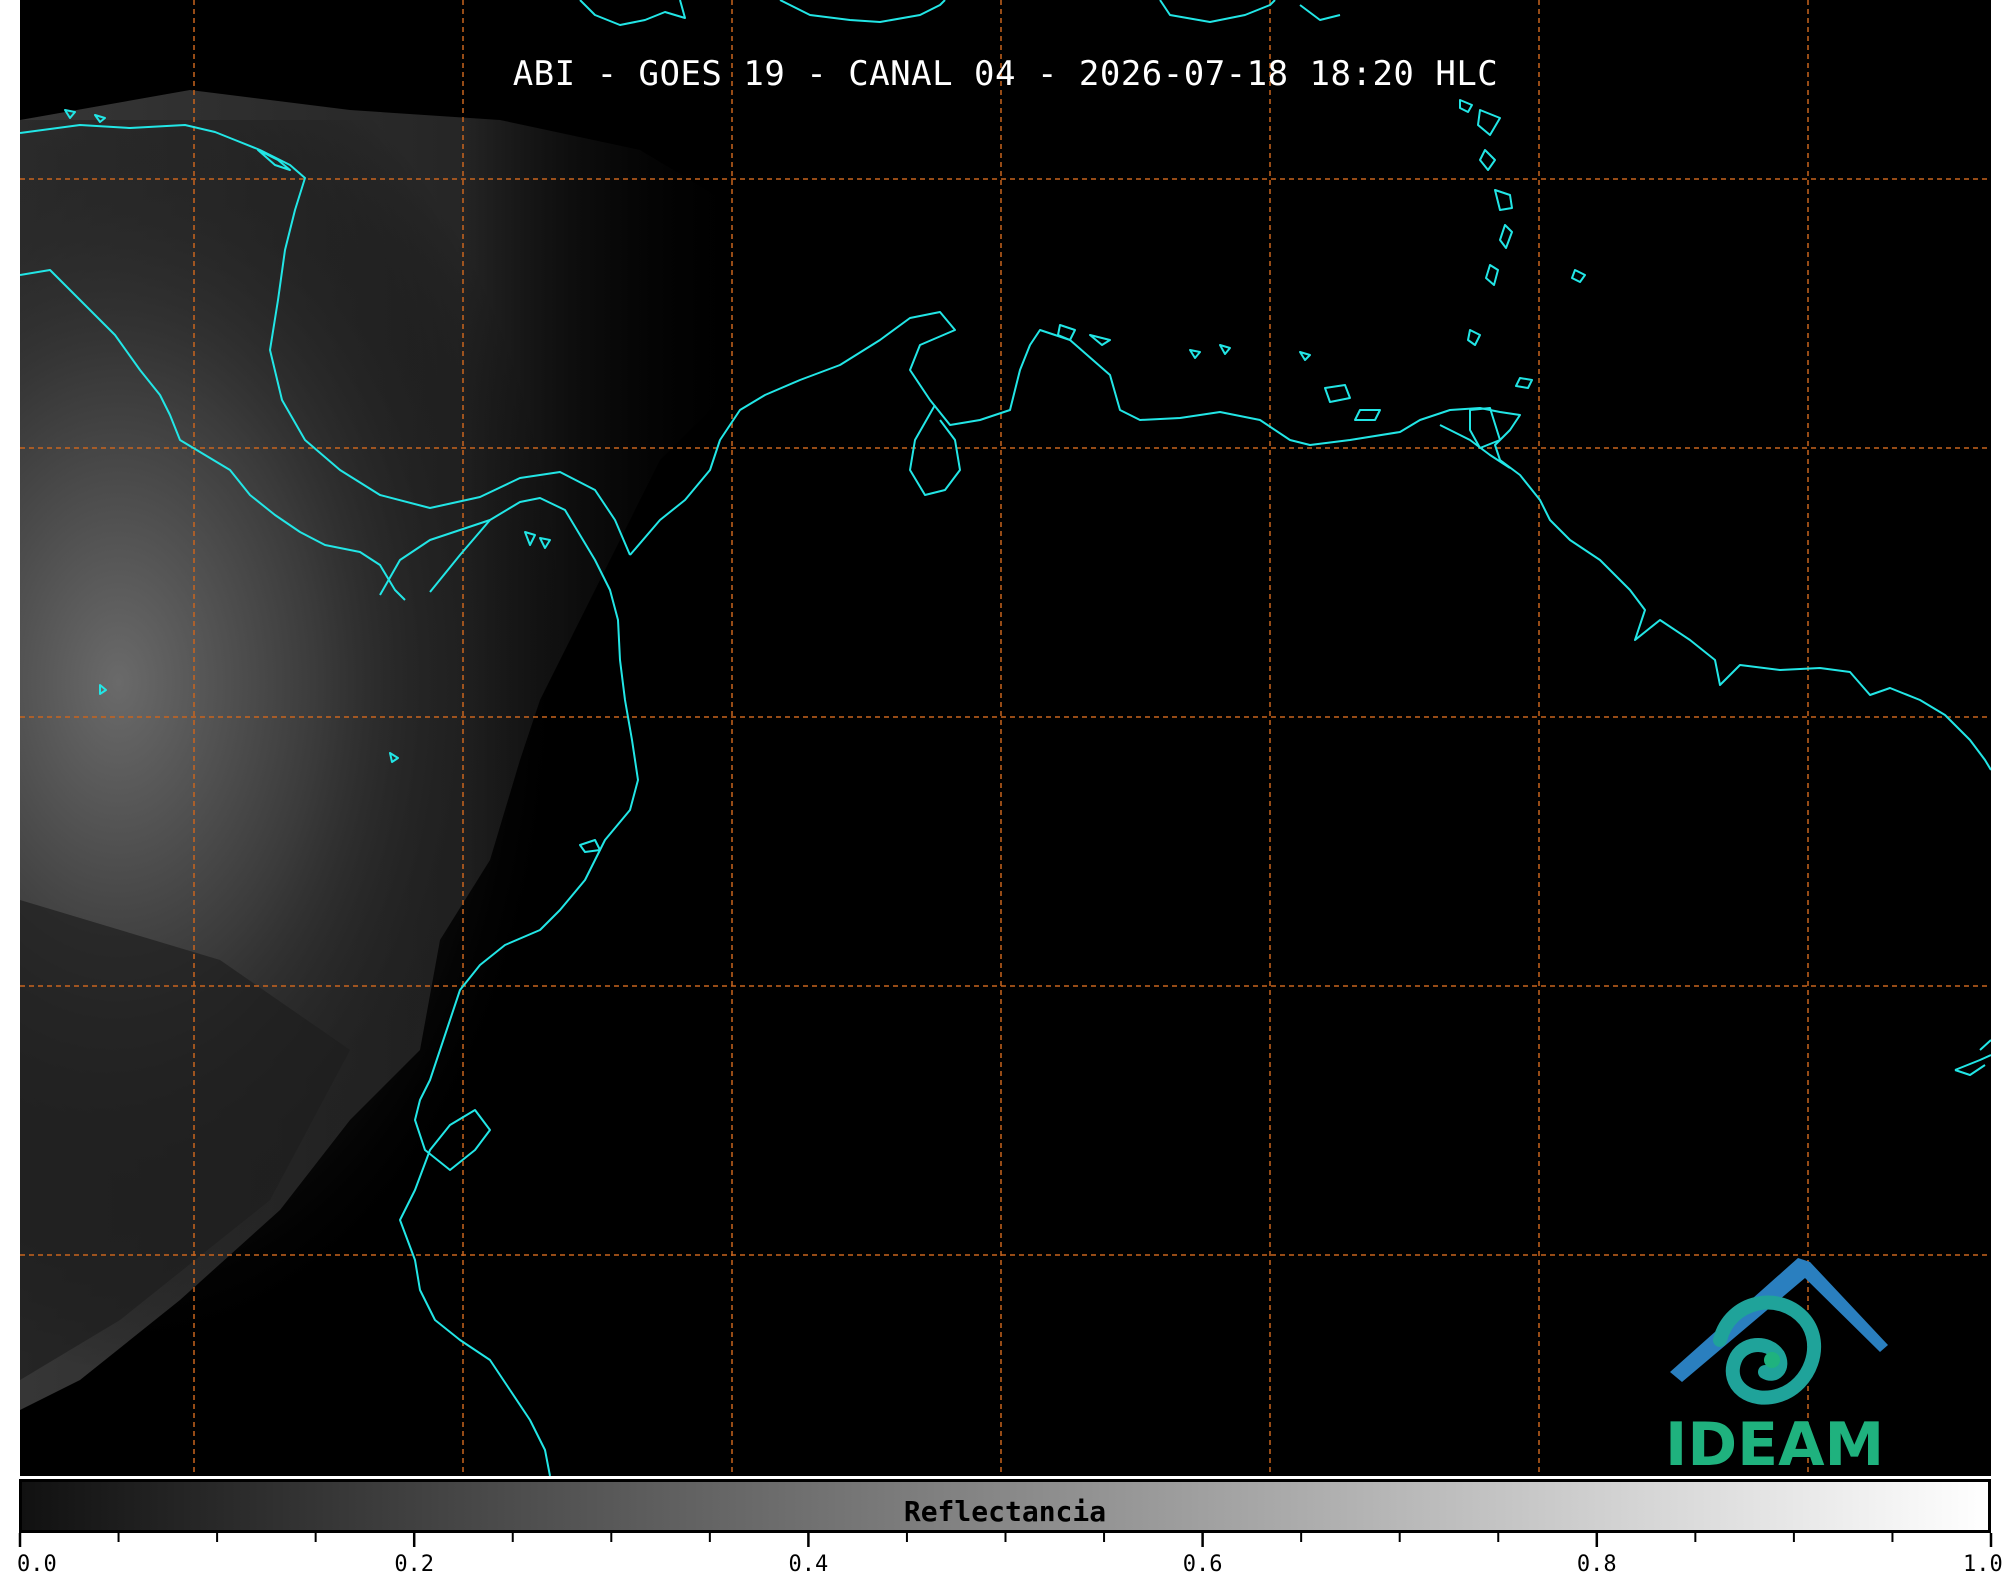 This screenshot has height=1577, width=2011. Describe the element at coordinates (1005, 1511) in the screenshot. I see `colorbar-label: Reflectancia` at that location.